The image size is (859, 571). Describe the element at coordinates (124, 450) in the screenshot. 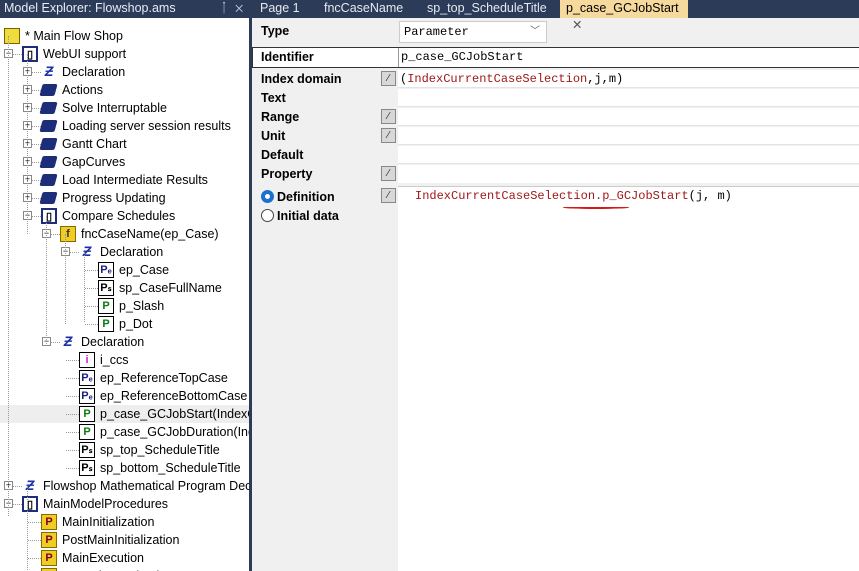

I see `tree-node: Pₛ sp_top_ScheduleTitle` at that location.